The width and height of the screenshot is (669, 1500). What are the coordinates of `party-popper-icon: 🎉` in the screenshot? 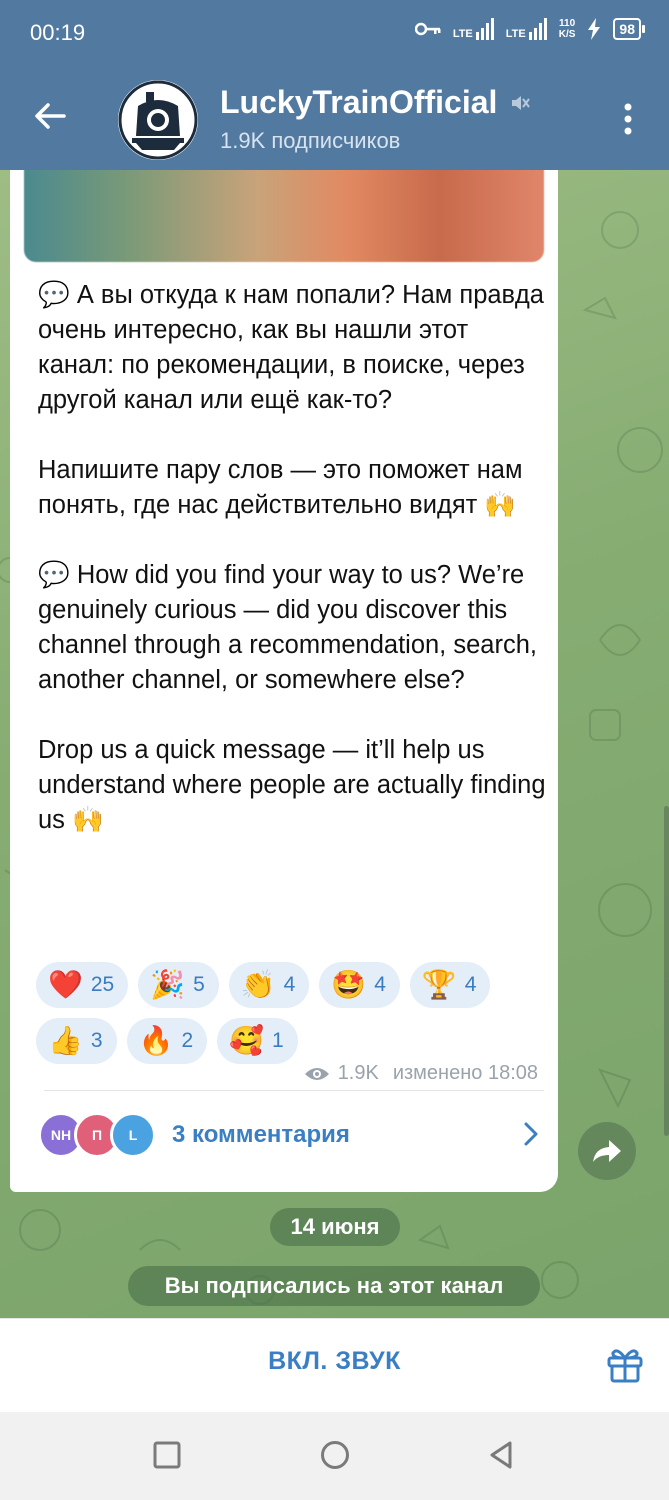 It's located at (168, 984).